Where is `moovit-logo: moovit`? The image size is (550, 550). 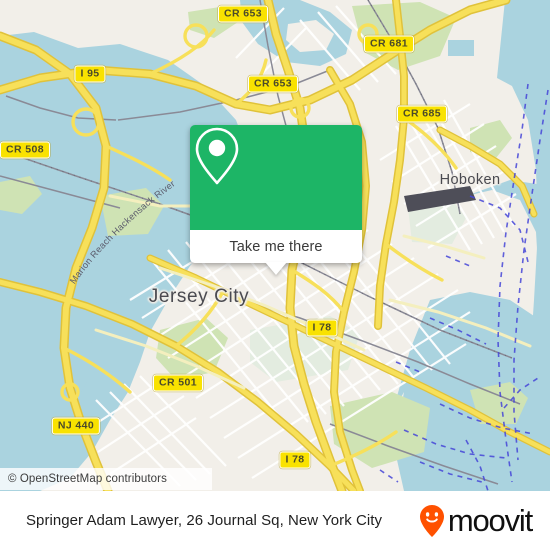 moovit-logo: moovit is located at coordinates (476, 520).